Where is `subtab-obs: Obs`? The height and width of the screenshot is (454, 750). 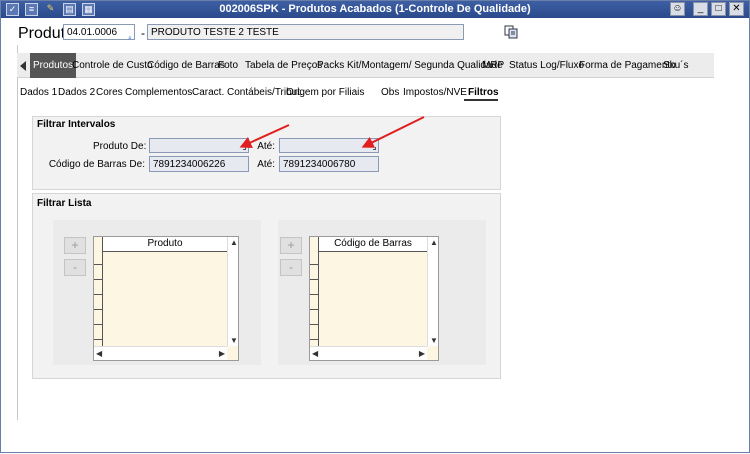
subtab-obs: Obs is located at coordinates (390, 92).